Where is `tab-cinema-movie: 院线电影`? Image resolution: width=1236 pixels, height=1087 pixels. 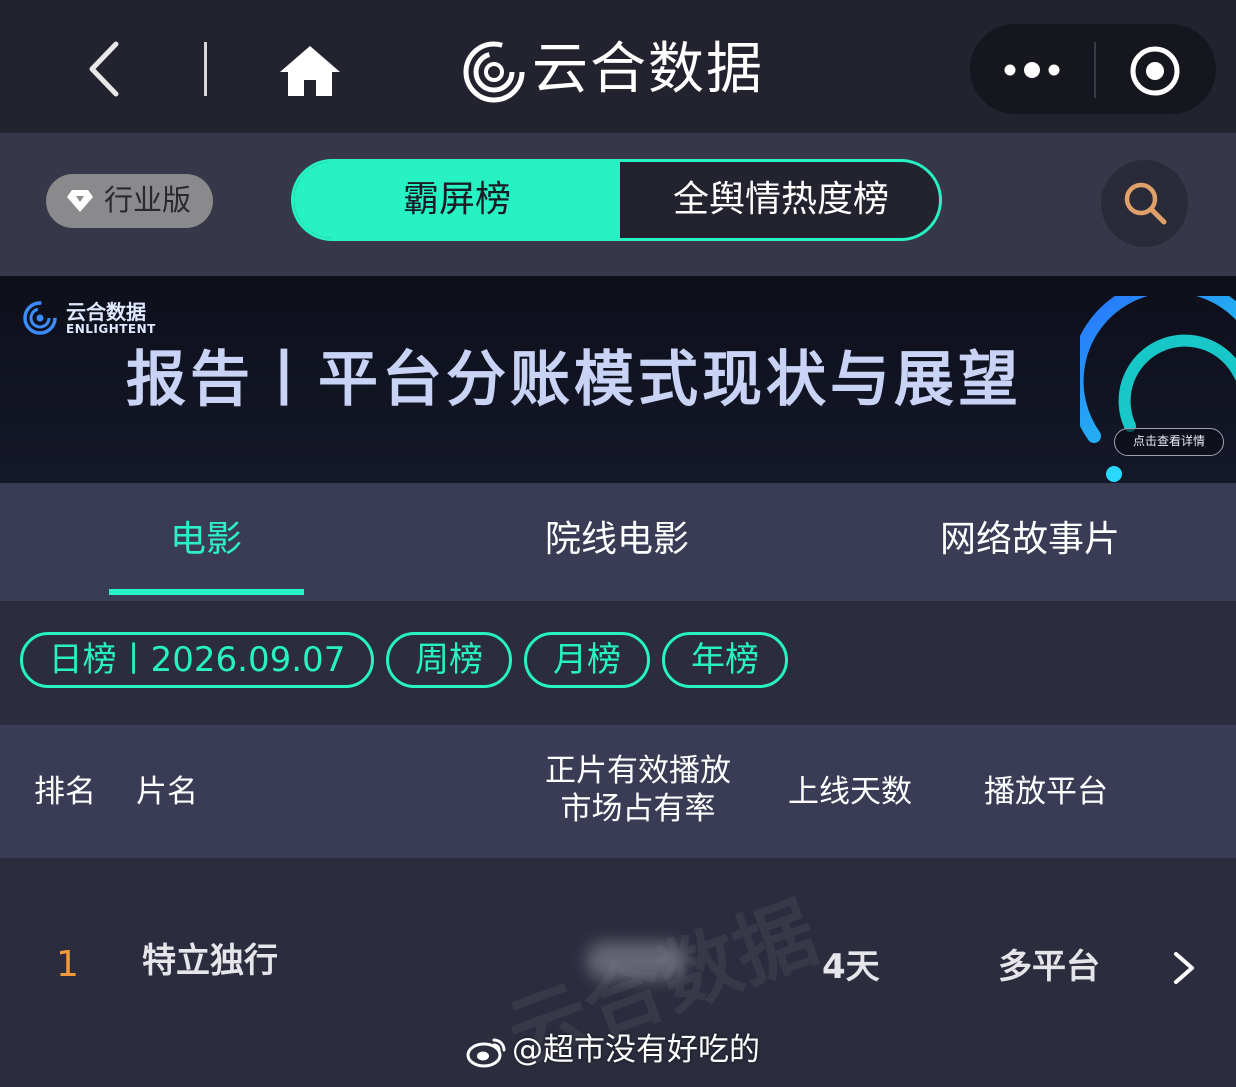 tab-cinema-movie: 院线电影 is located at coordinates (617, 540).